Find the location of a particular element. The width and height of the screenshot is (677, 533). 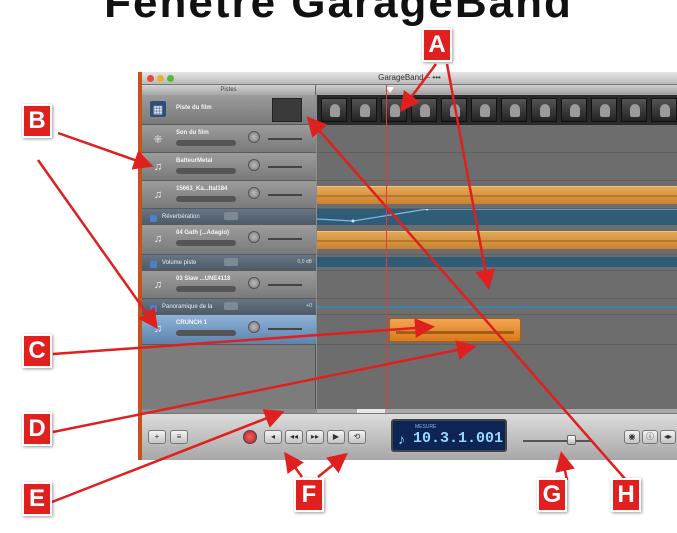

callout-h: H is located at coordinates (626, 495).